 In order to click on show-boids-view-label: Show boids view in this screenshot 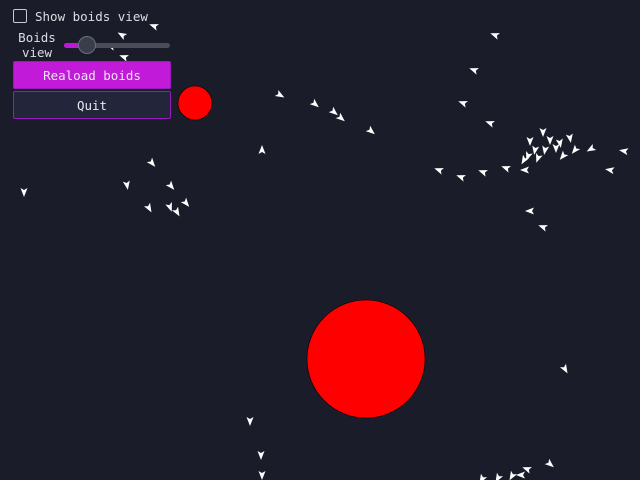, I will do `click(91, 16)`.